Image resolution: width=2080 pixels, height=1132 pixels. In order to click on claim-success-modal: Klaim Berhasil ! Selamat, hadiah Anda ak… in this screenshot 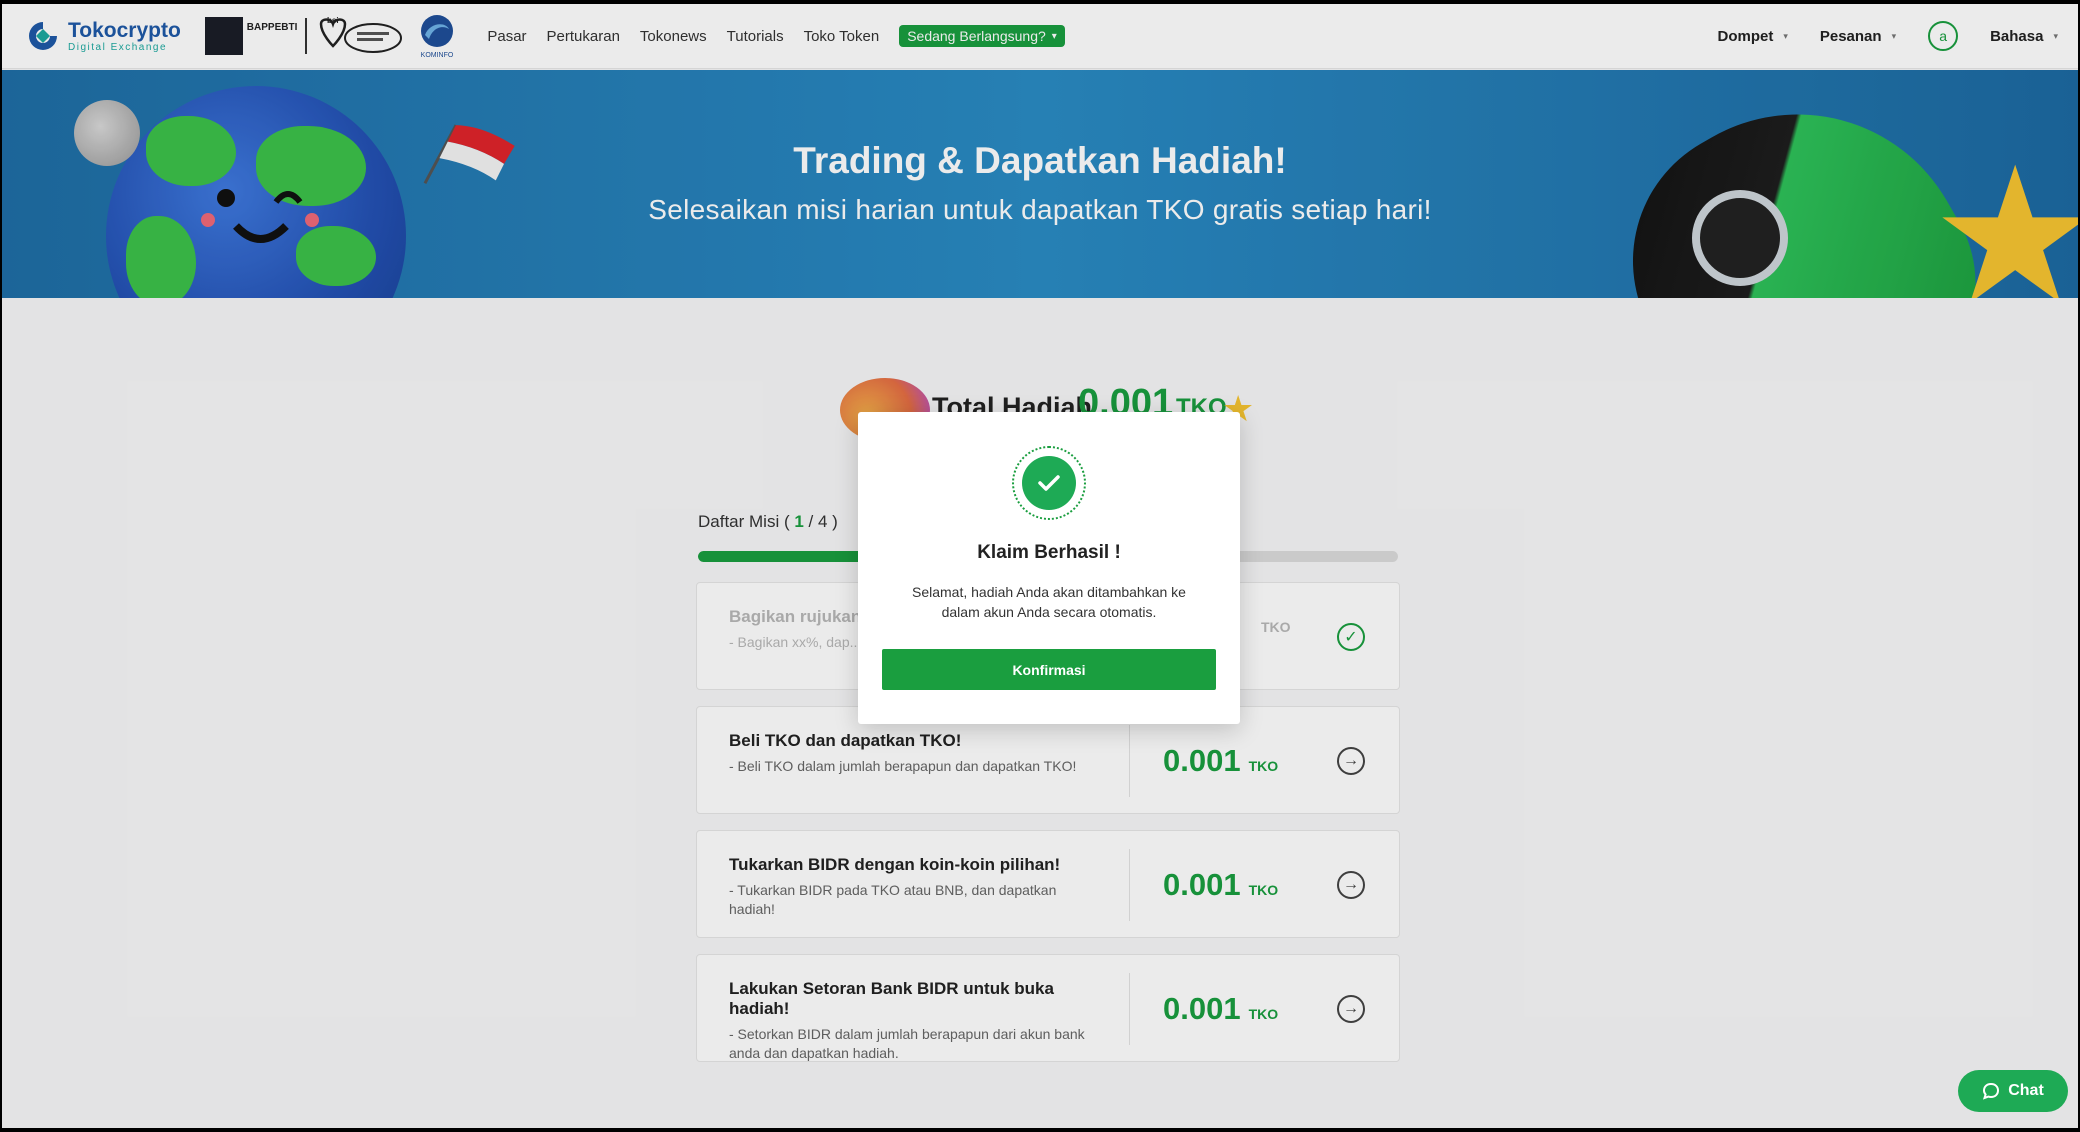, I will do `click(1049, 568)`.